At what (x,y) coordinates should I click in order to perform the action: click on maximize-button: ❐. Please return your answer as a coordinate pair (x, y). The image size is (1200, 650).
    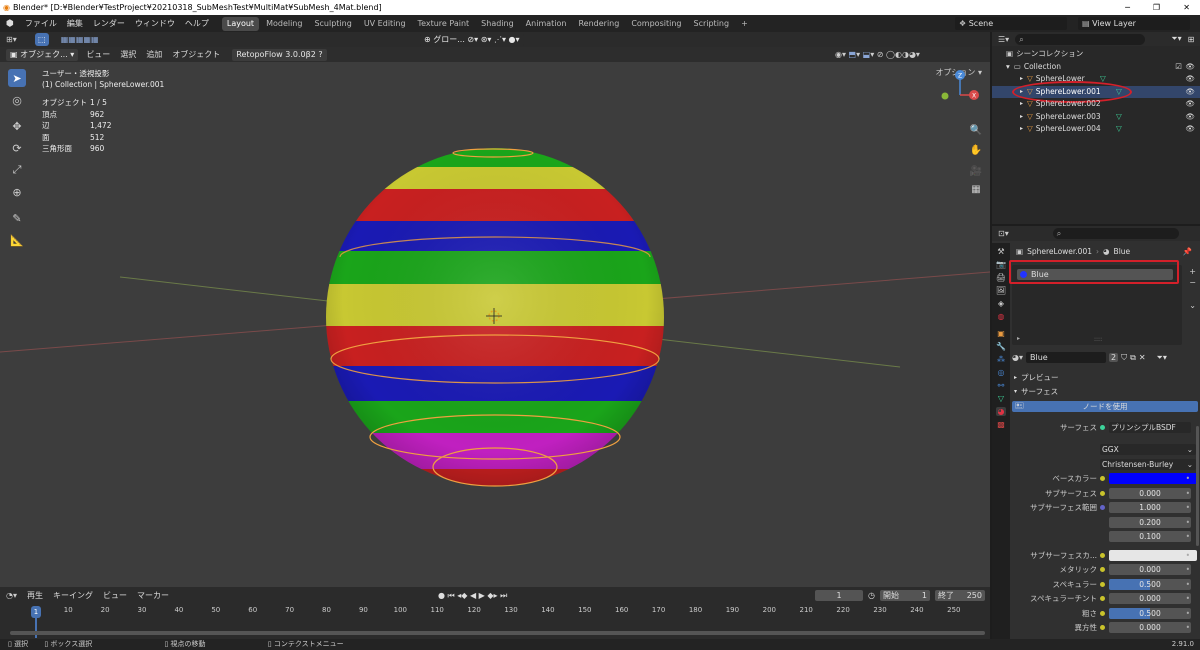
    Looking at the image, I should click on (1156, 7).